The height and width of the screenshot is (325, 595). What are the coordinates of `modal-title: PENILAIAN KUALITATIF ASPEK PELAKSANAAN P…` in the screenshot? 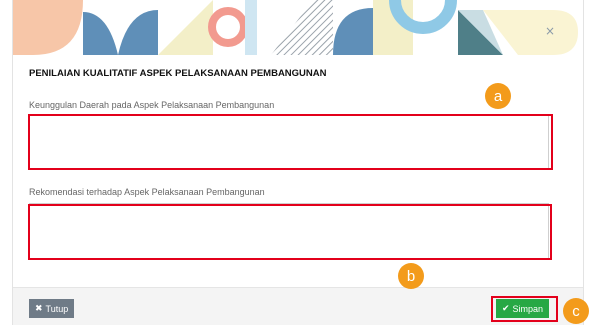 It's located at (178, 73).